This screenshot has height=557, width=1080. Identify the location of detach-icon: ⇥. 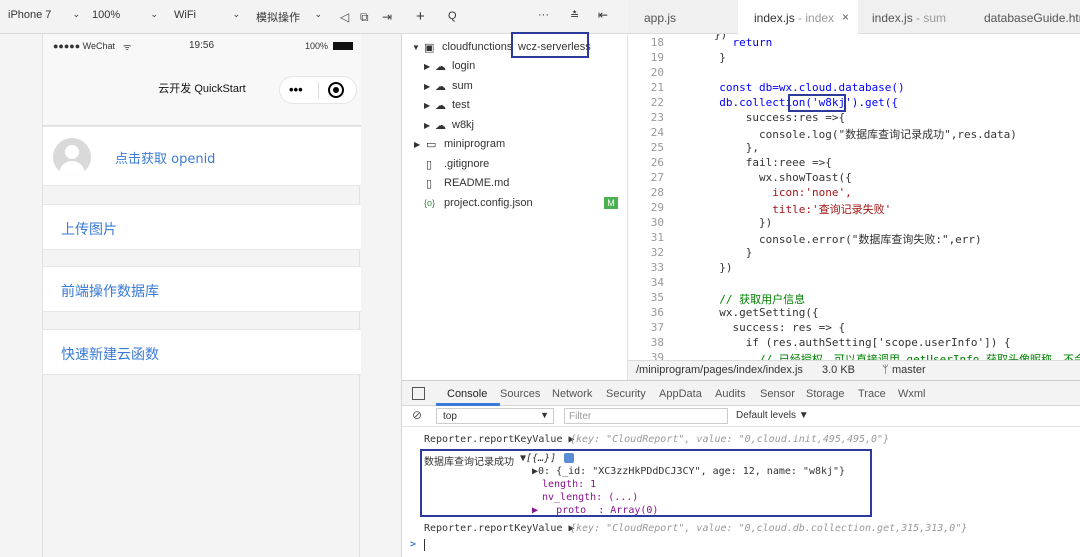
(387, 17).